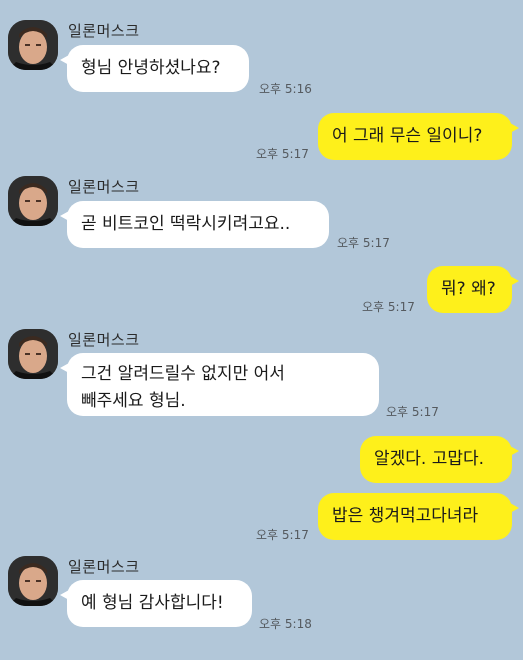  Describe the element at coordinates (418, 516) in the screenshot. I see `message-bubble: 밥은 챙겨먹고다녀라` at that location.